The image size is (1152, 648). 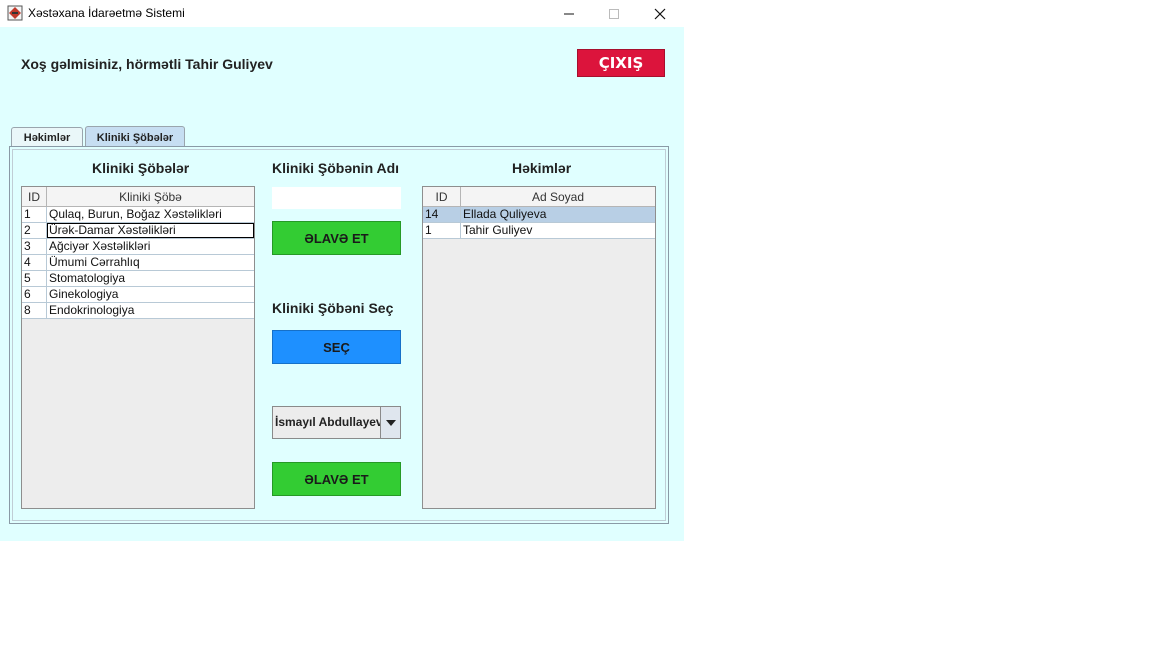 I want to click on table-row: 2 Ürək-Damar Xəstəlikləri, so click(x=138, y=231).